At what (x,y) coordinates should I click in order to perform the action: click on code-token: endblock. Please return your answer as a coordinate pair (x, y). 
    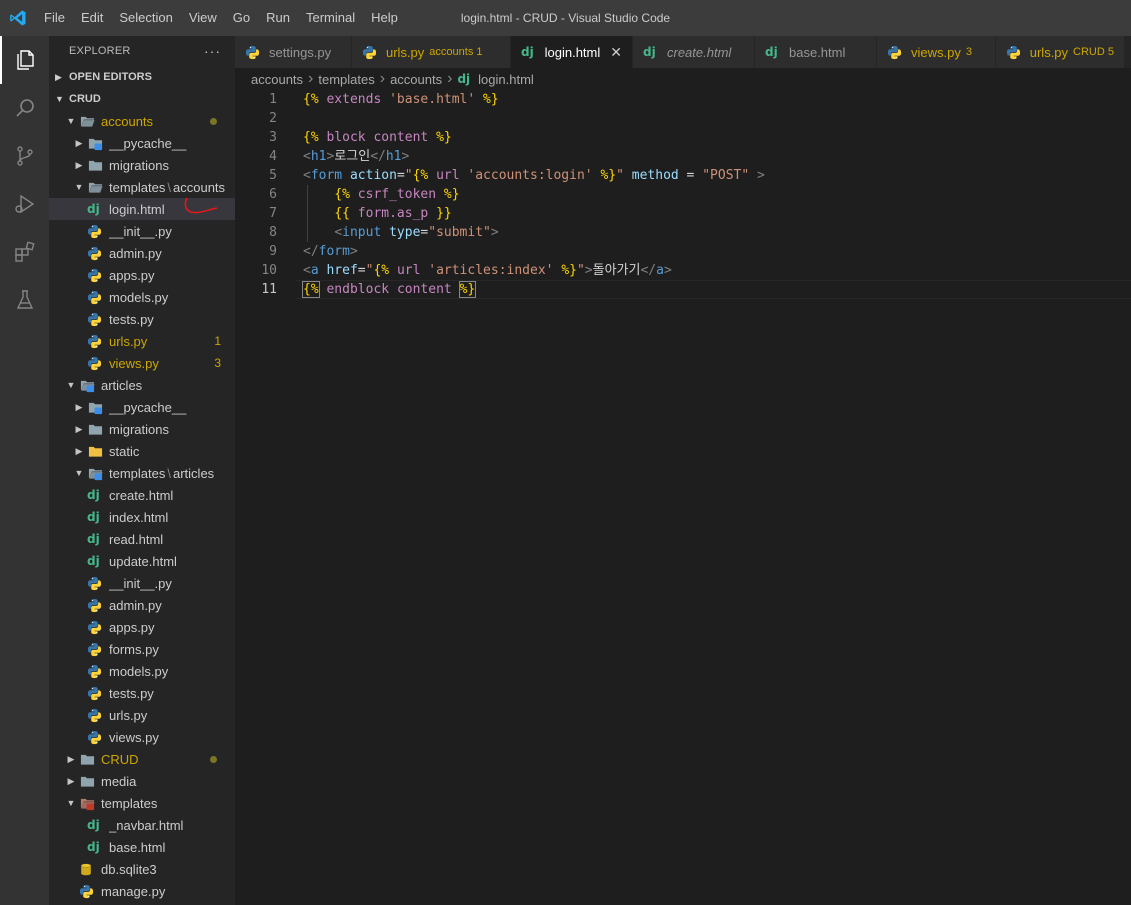
    Looking at the image, I should click on (358, 289).